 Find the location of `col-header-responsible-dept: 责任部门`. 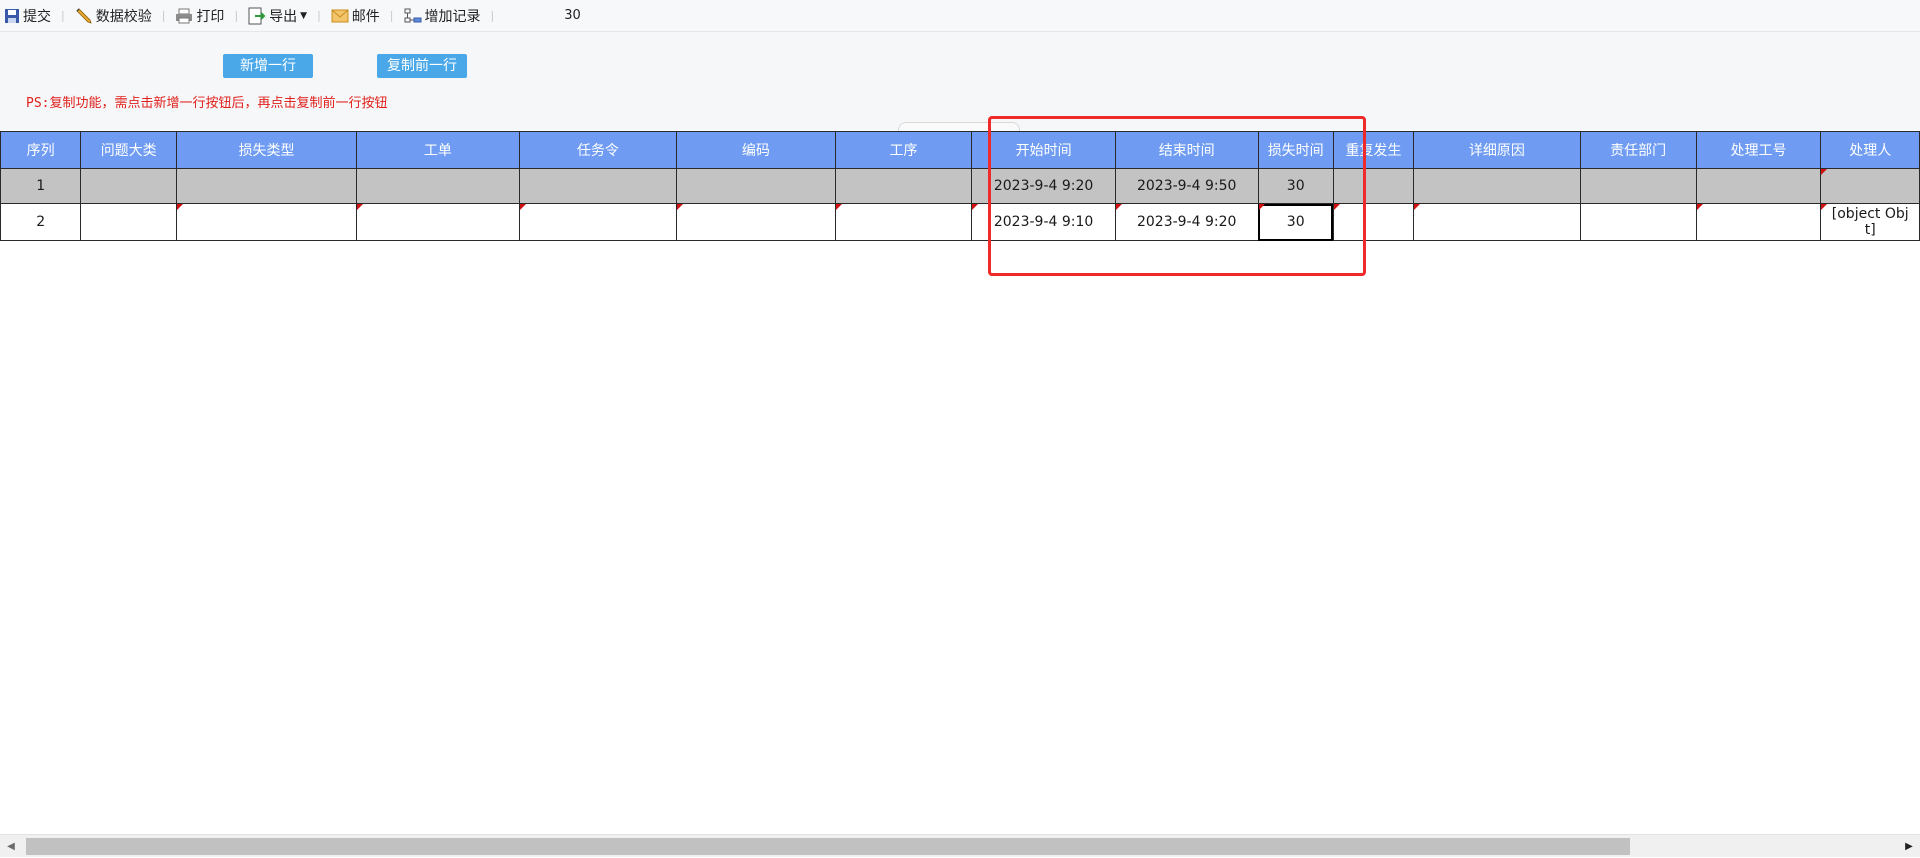

col-header-responsible-dept: 责任部门 is located at coordinates (1638, 150).